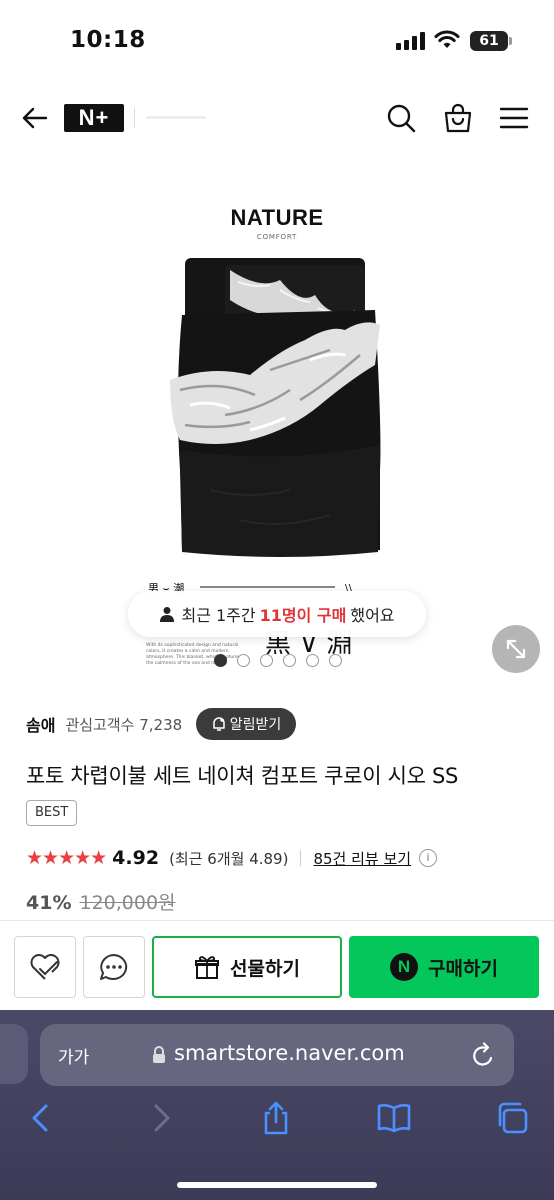 The image size is (554, 1200). I want to click on shopping-bag-icon, so click(458, 118).